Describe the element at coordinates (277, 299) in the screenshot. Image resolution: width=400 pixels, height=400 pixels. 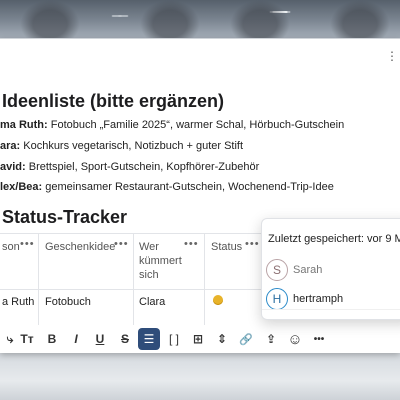
I see `avatar: H` at that location.